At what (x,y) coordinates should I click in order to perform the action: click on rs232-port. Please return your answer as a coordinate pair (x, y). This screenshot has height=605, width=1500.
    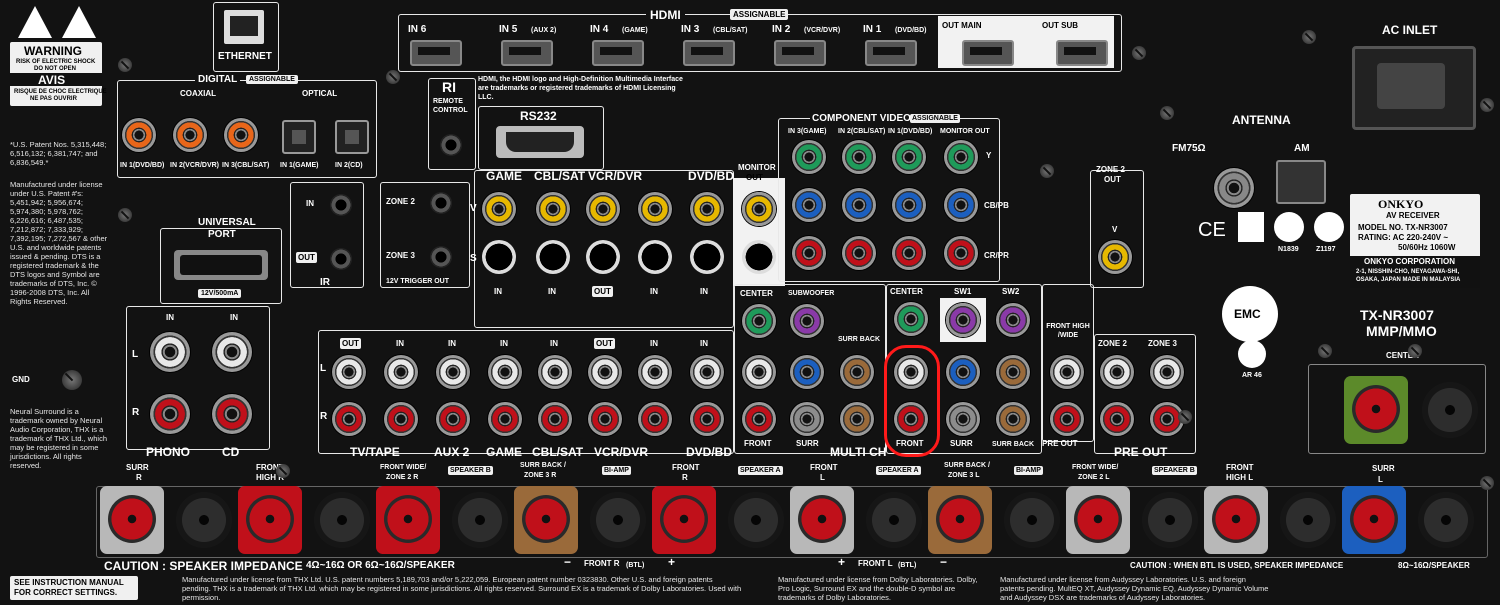
    Looking at the image, I should click on (540, 142).